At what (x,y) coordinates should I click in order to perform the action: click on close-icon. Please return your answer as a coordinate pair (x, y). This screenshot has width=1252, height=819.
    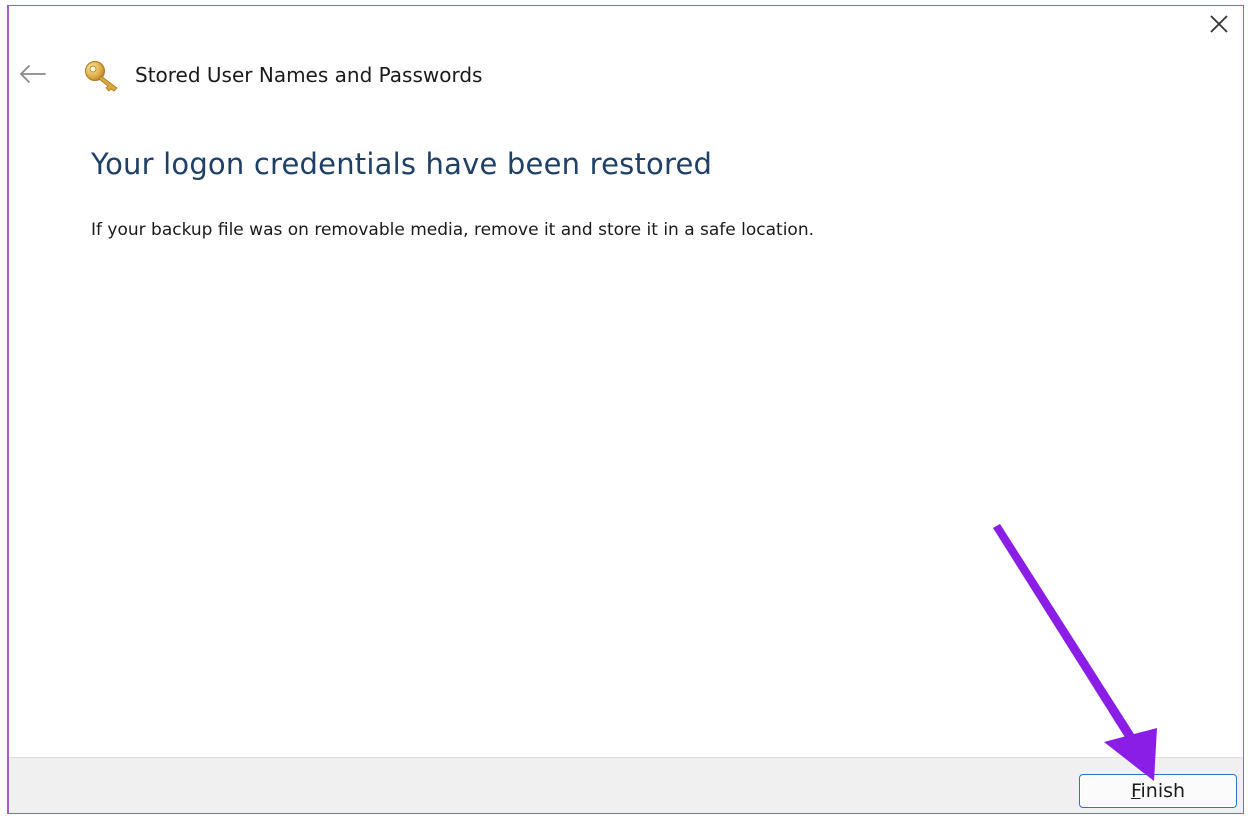
    Looking at the image, I should click on (1219, 24).